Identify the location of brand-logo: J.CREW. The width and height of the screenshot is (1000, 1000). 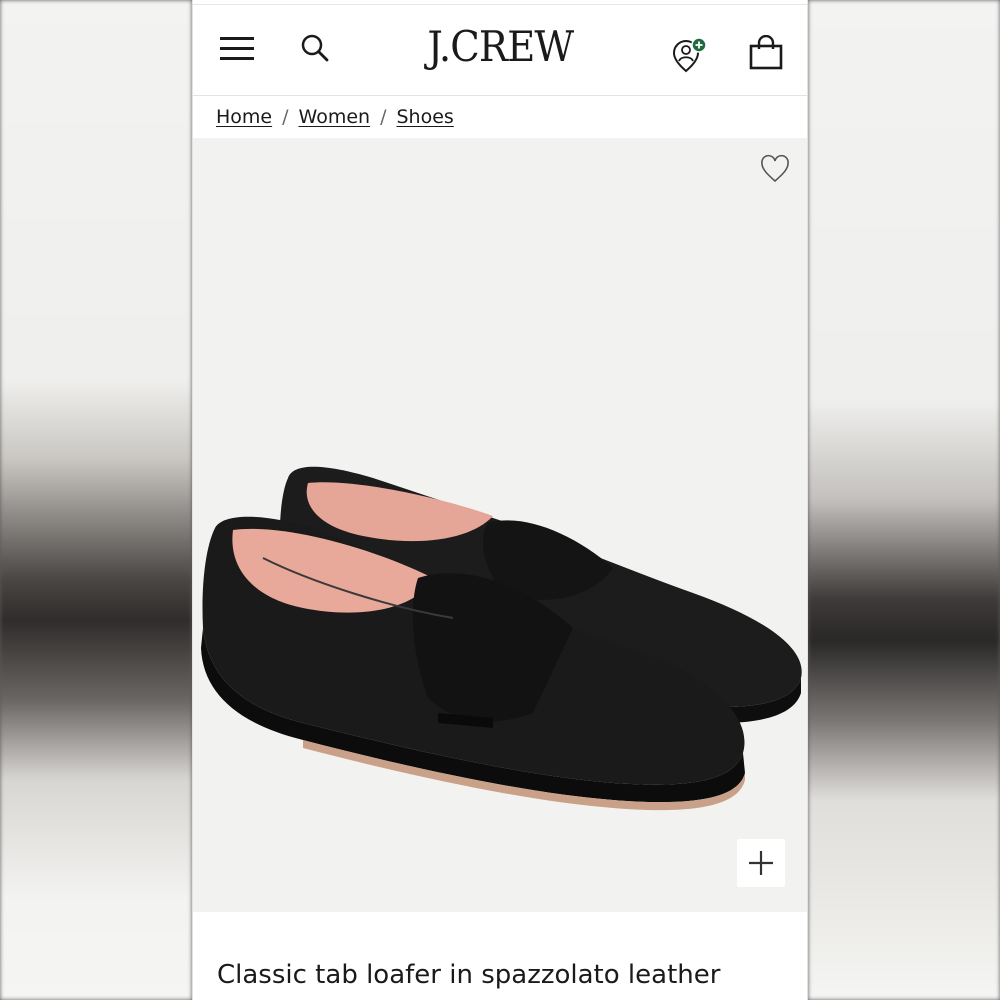
(500, 46).